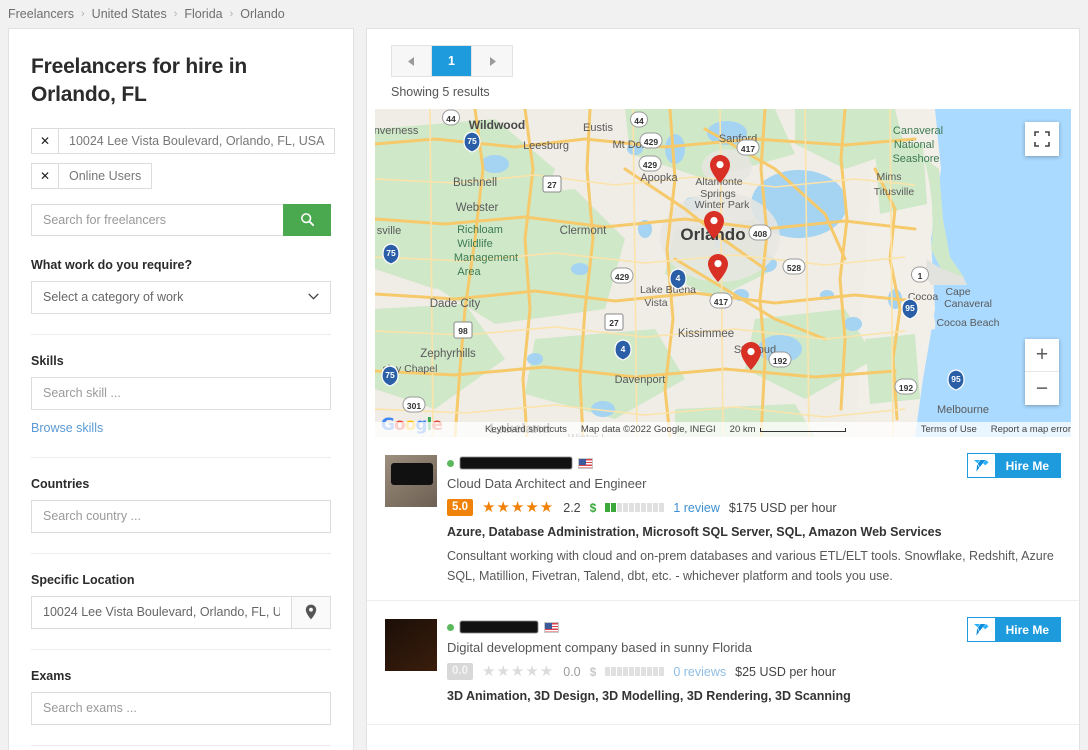  What do you see at coordinates (699, 672) in the screenshot?
I see `reviews-link: 0 reviews` at bounding box center [699, 672].